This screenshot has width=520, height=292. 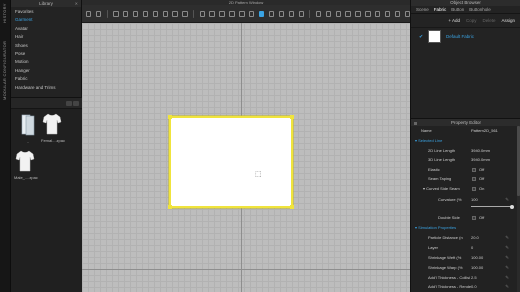 What do you see at coordinates (291, 13) in the screenshot?
I see `texture-tool-icon` at bounding box center [291, 13].